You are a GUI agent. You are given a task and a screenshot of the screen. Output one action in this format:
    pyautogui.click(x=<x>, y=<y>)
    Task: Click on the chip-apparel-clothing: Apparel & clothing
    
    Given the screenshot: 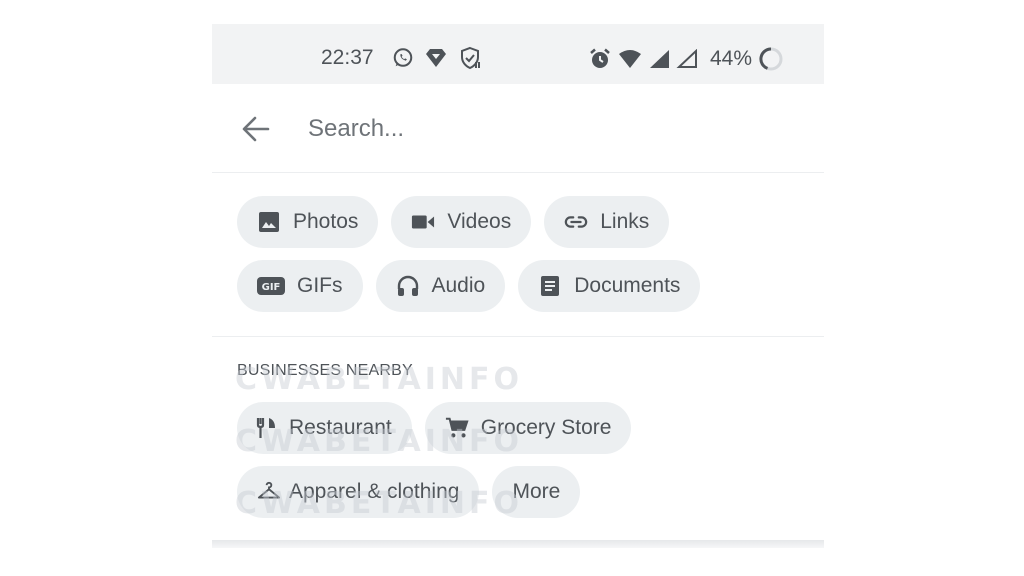 What is the action you would take?
    pyautogui.click(x=358, y=492)
    